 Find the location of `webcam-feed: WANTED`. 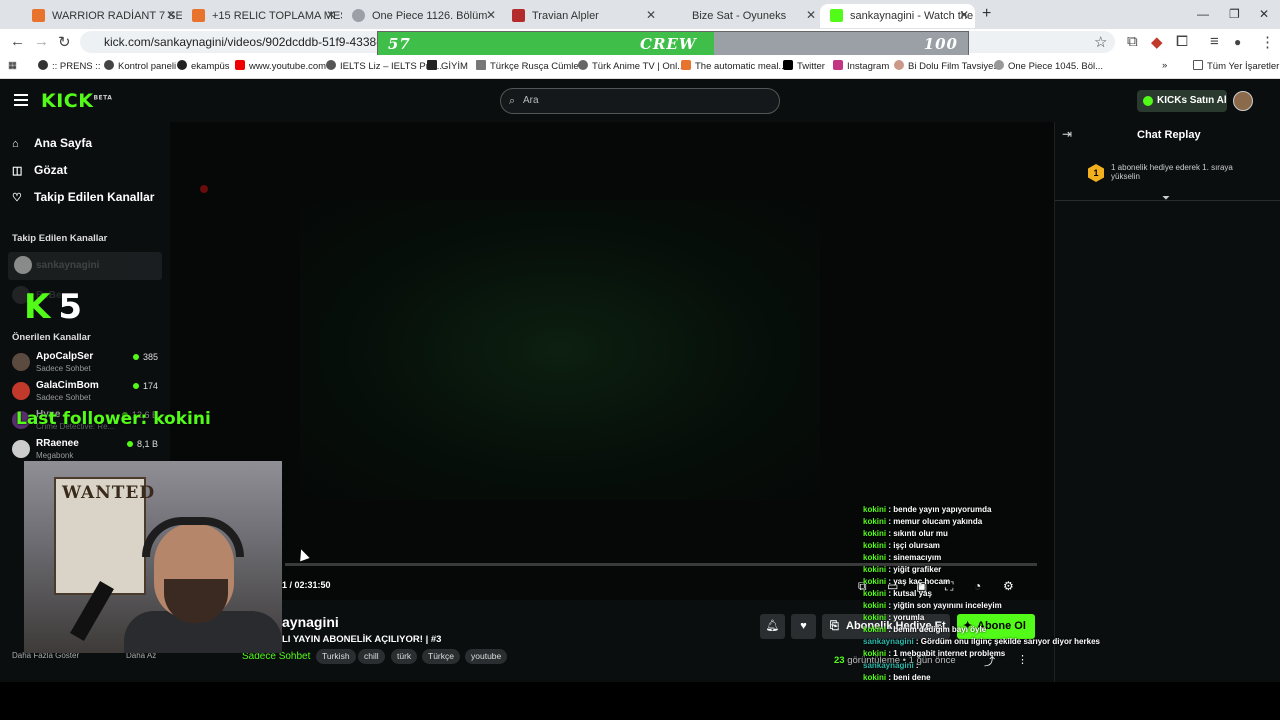

webcam-feed: WANTED is located at coordinates (153, 557).